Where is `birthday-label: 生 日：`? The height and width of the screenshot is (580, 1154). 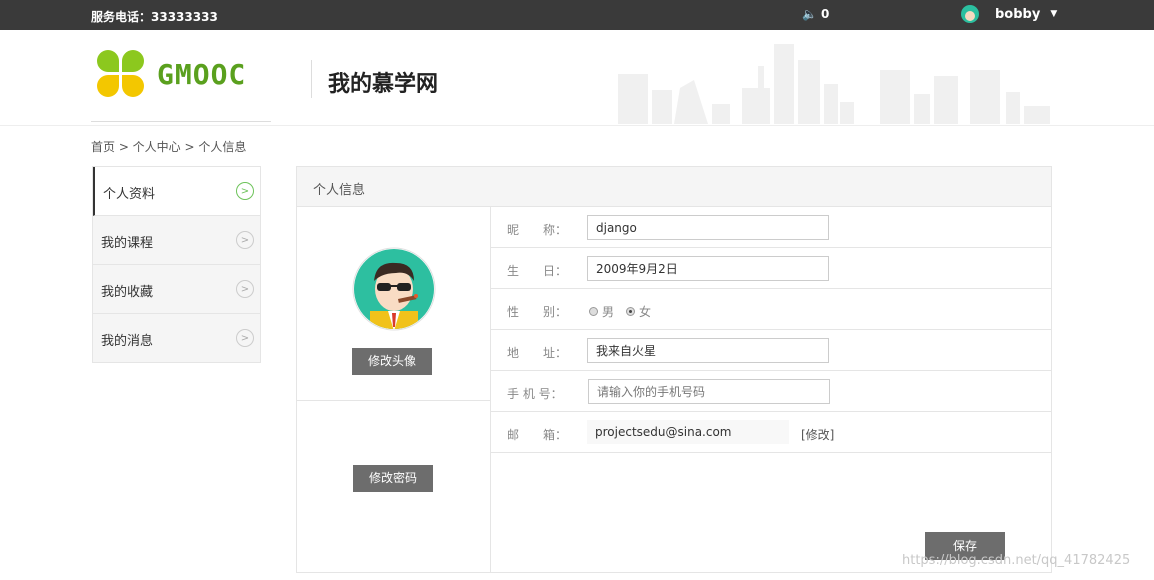
birthday-label: 生 日： is located at coordinates (537, 271).